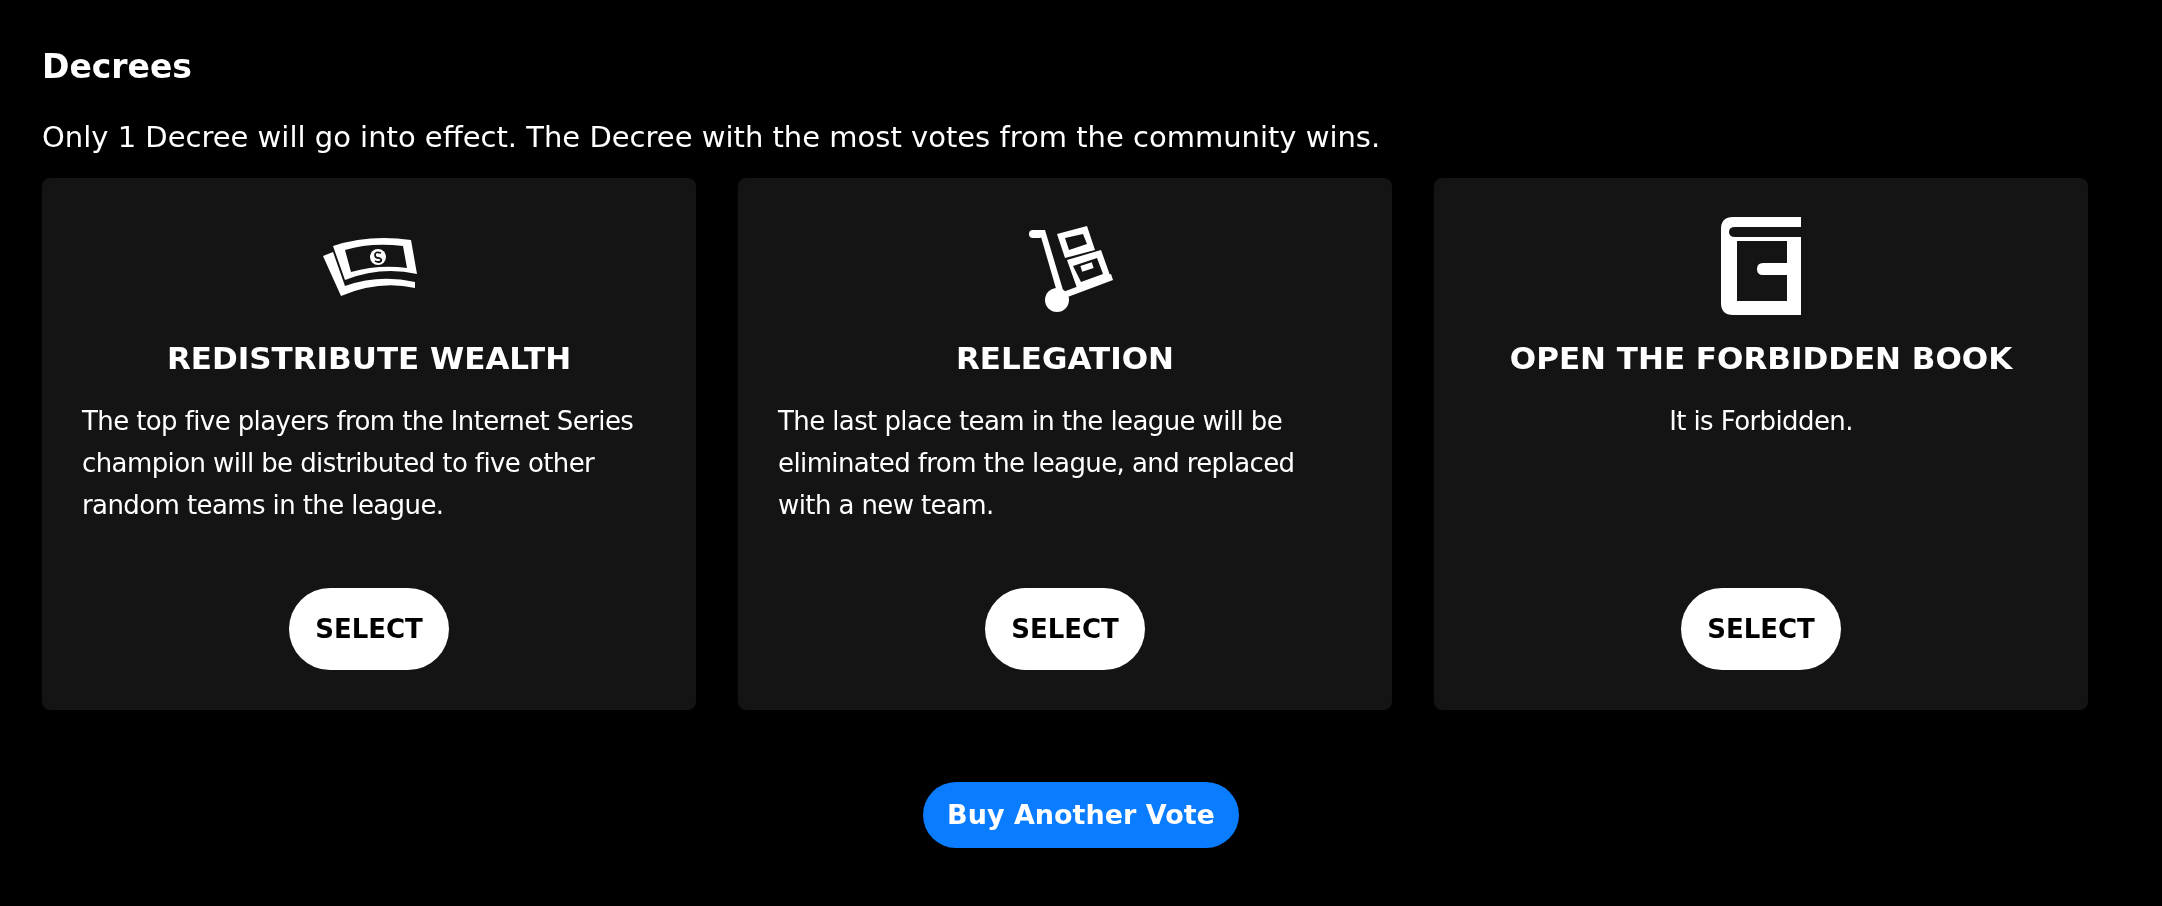 This screenshot has width=2162, height=906. I want to click on decree-title: REDISTRIBUTE WEALTH, so click(369, 358).